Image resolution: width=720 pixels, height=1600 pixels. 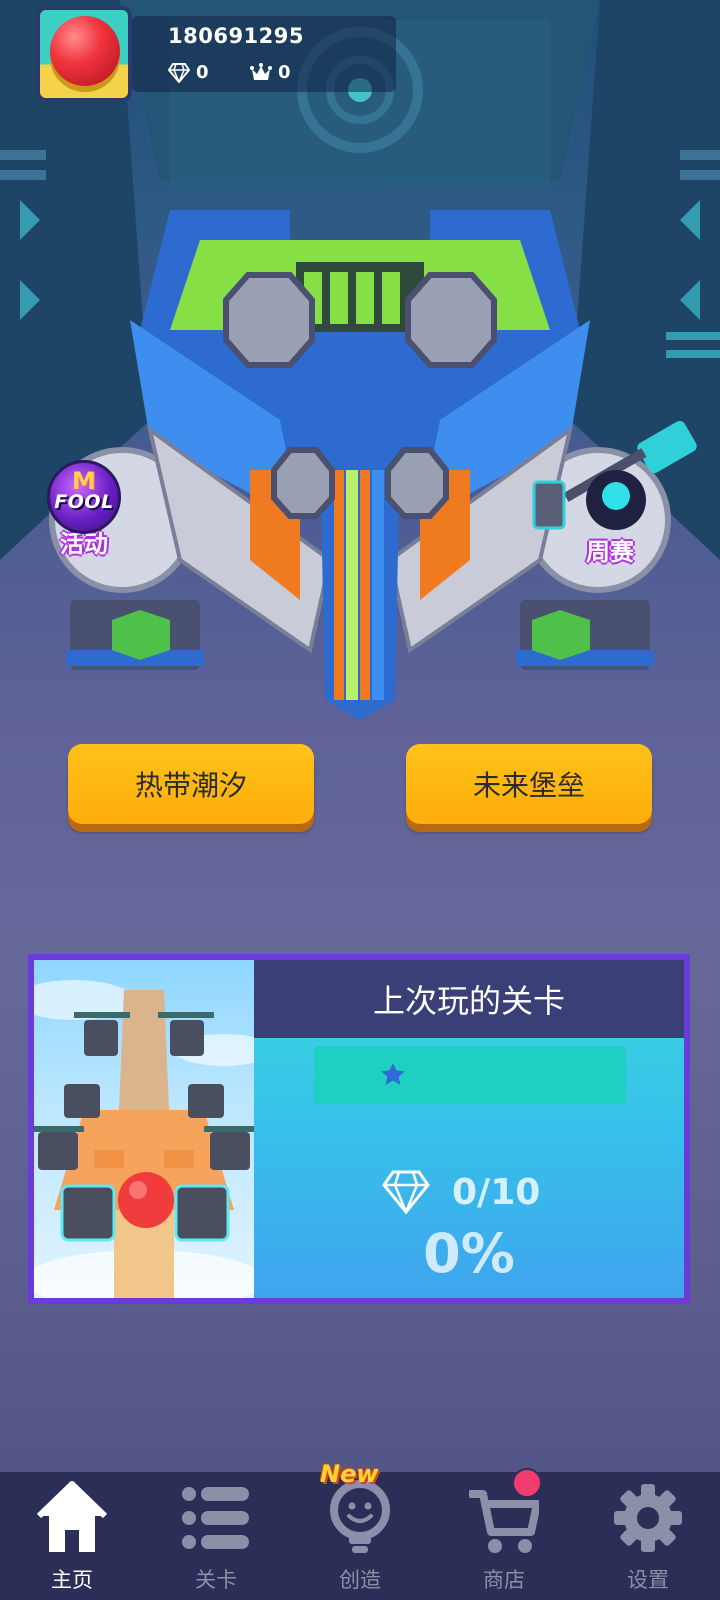 What do you see at coordinates (72, 1580) in the screenshot?
I see `nav-label-home: 主页` at bounding box center [72, 1580].